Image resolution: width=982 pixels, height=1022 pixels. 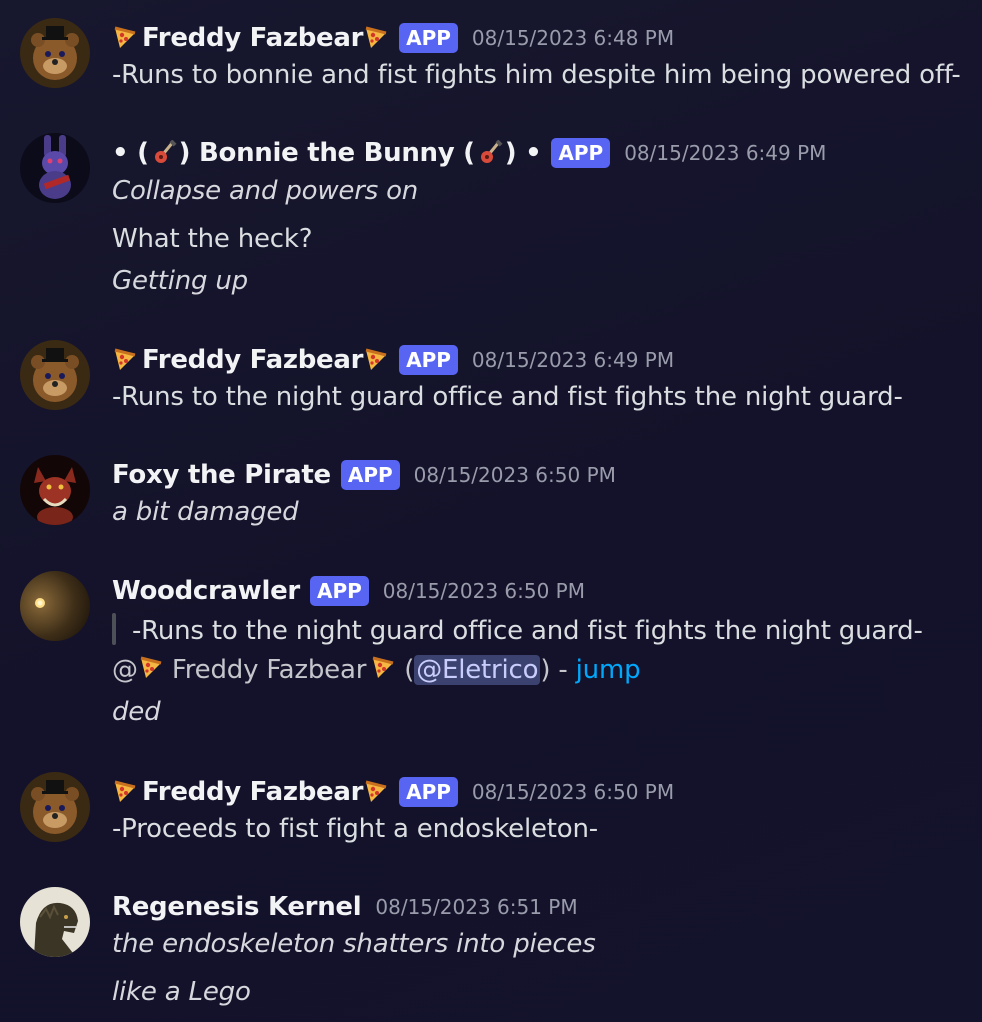 I want to click on message-text: ded, so click(x=136, y=712).